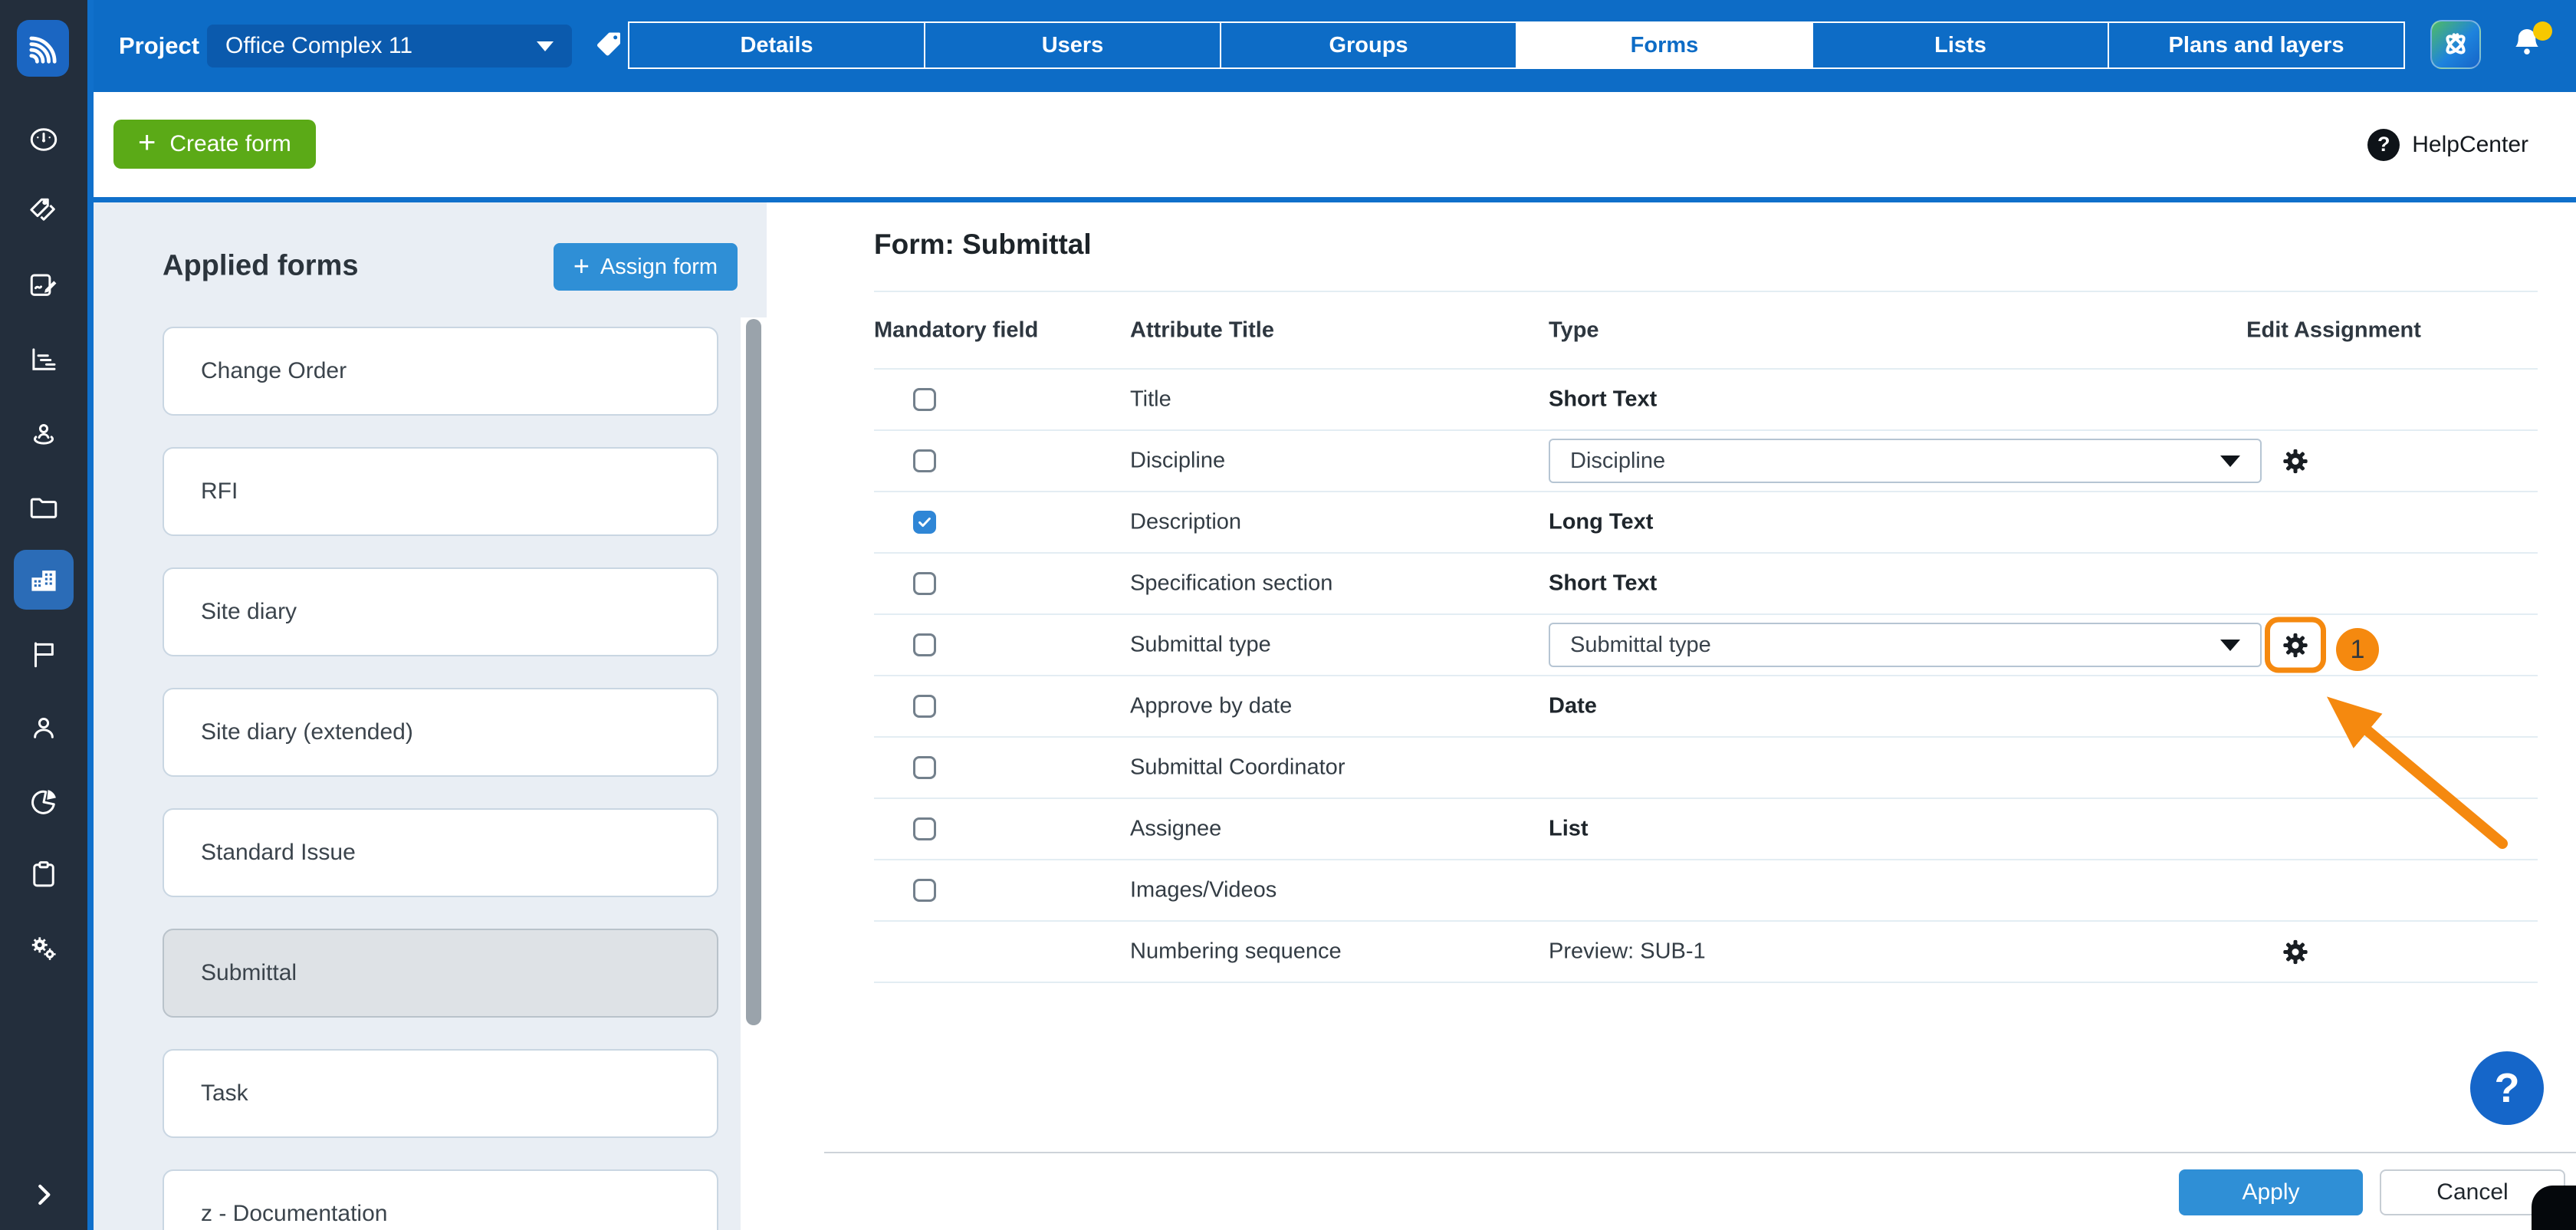 The height and width of the screenshot is (1230, 2576). I want to click on chevron-down-icon, so click(2230, 645).